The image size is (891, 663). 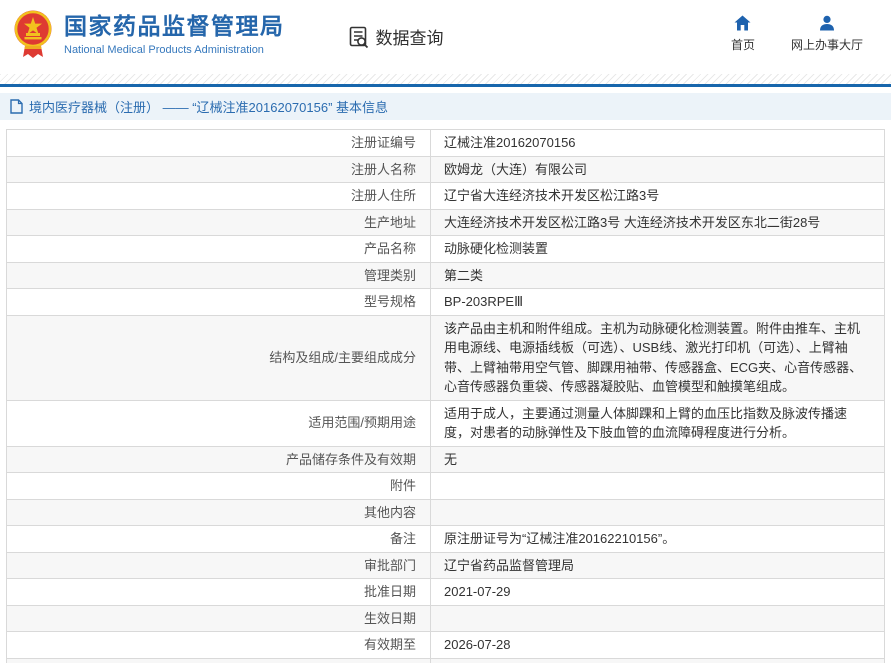 I want to click on row-label: 审批部门, so click(x=218, y=565).